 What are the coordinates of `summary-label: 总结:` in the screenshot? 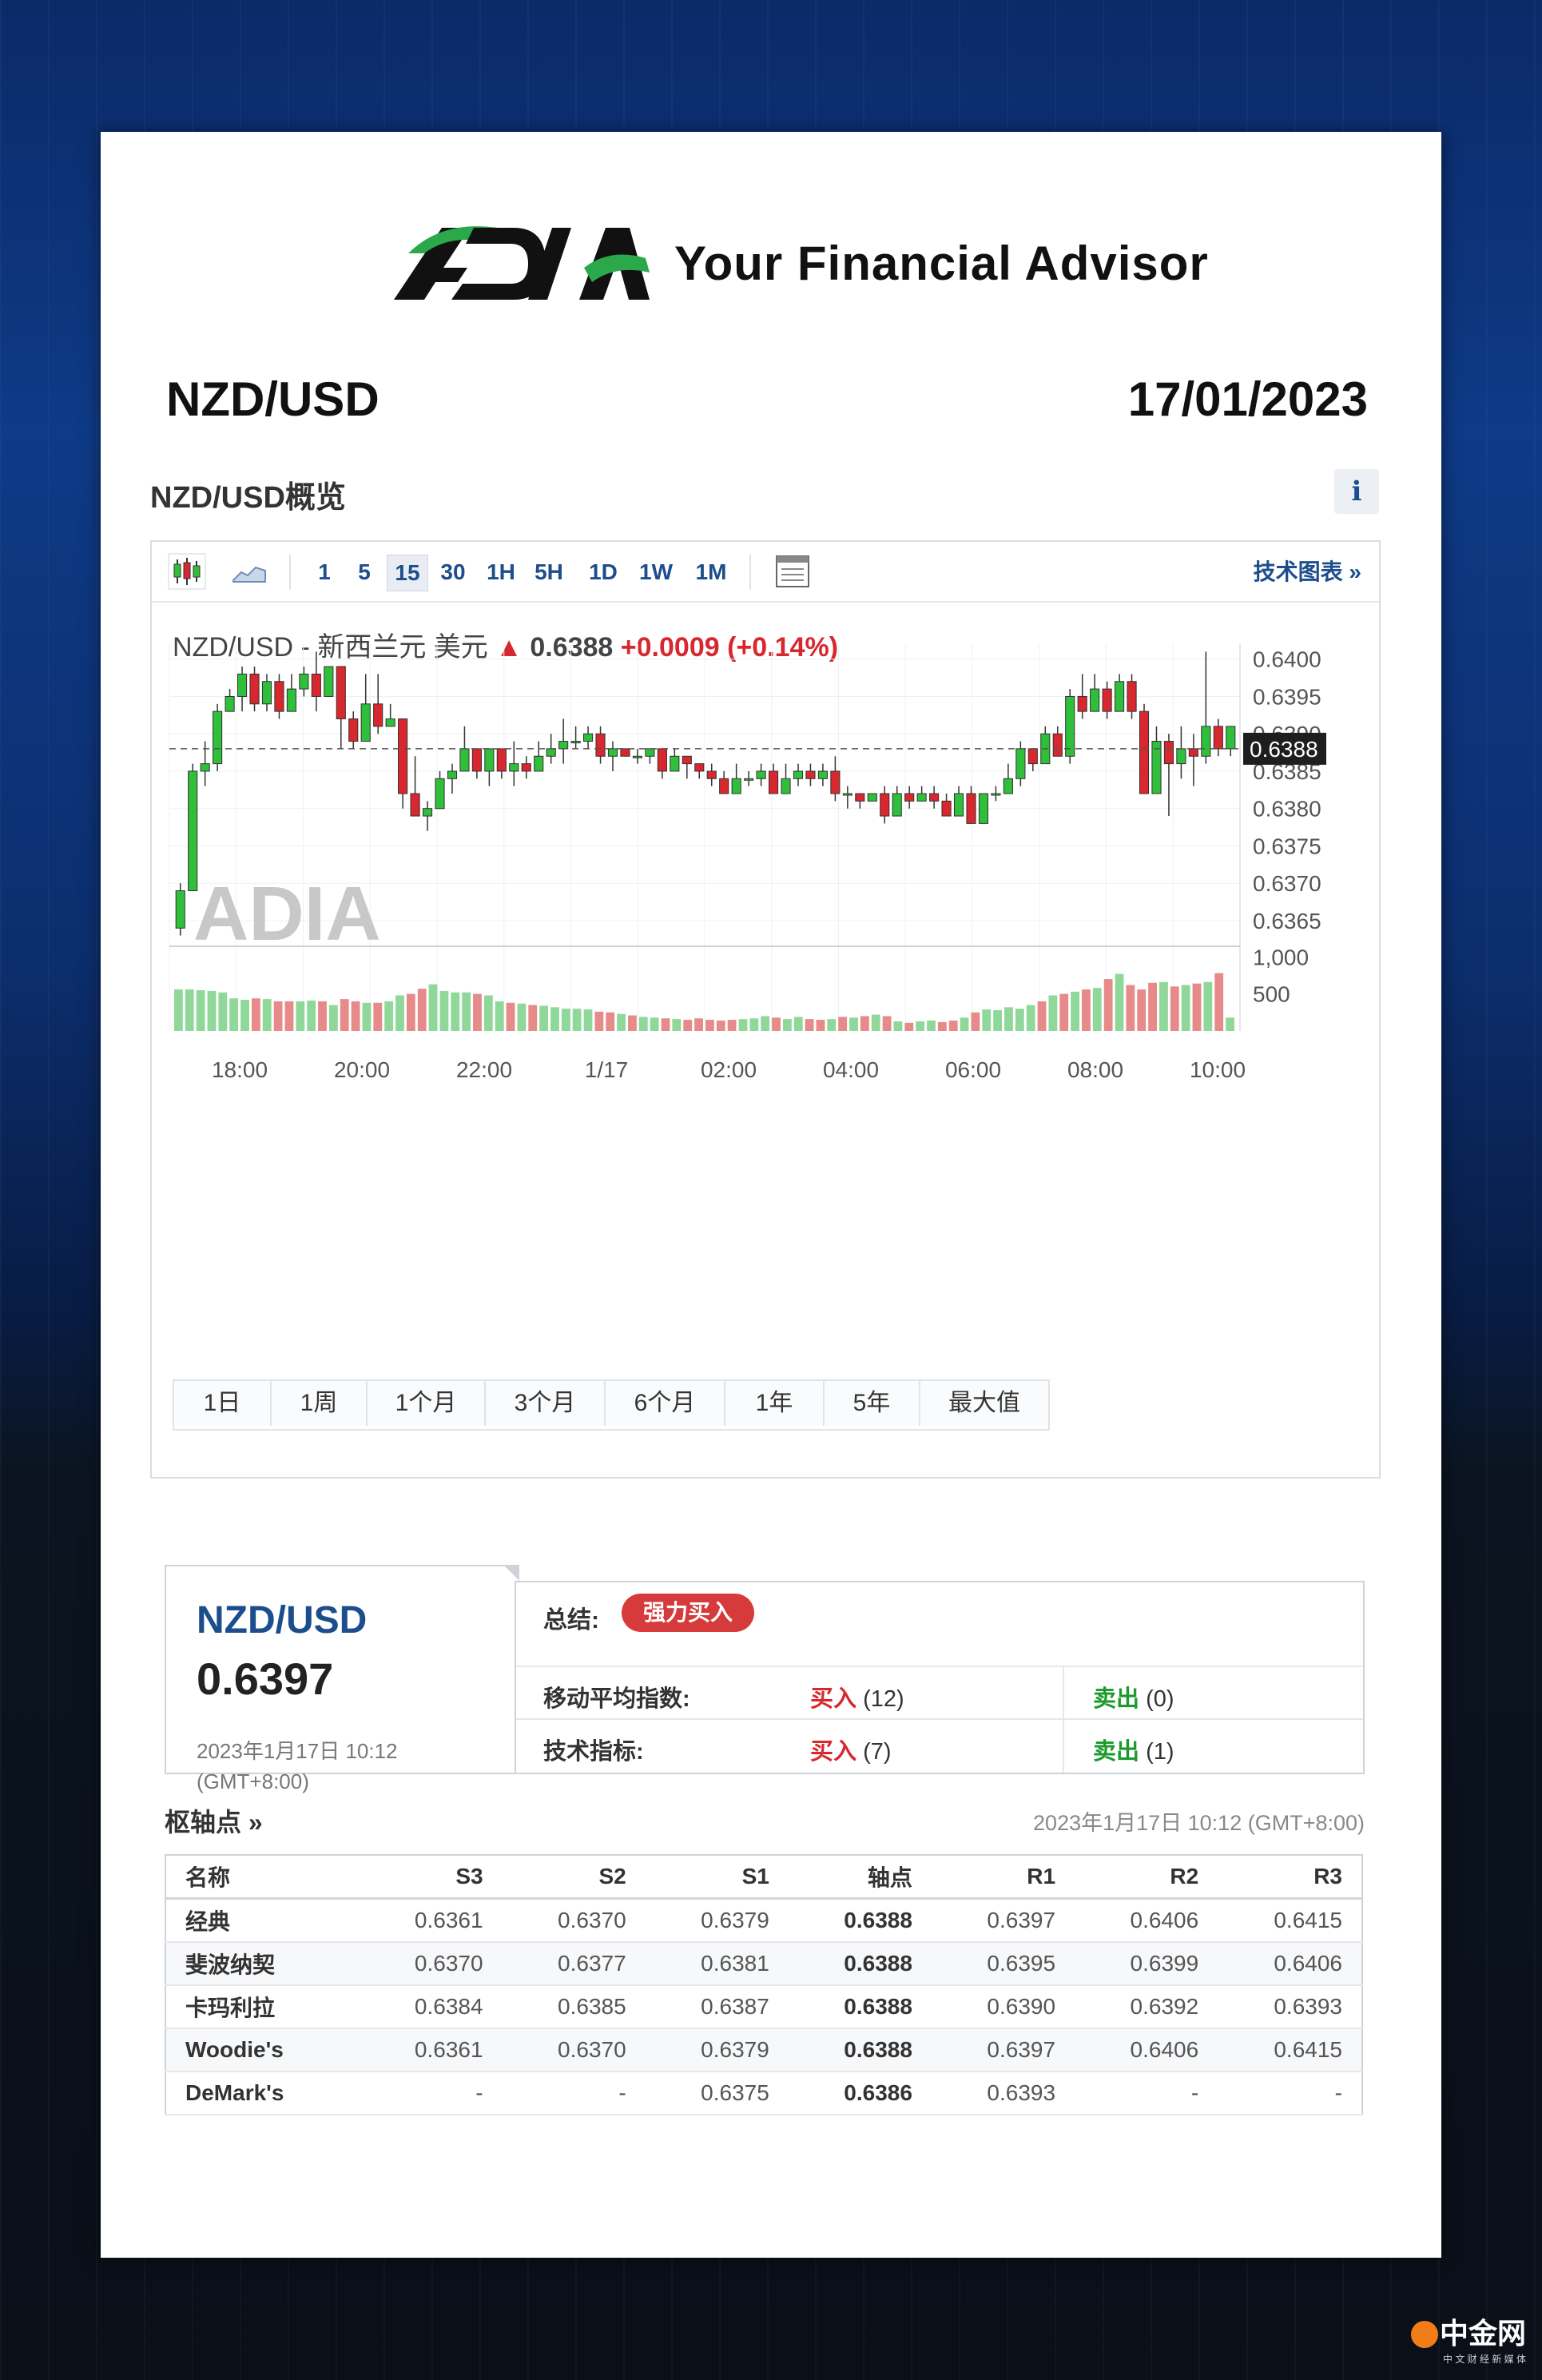 It's located at (571, 1621).